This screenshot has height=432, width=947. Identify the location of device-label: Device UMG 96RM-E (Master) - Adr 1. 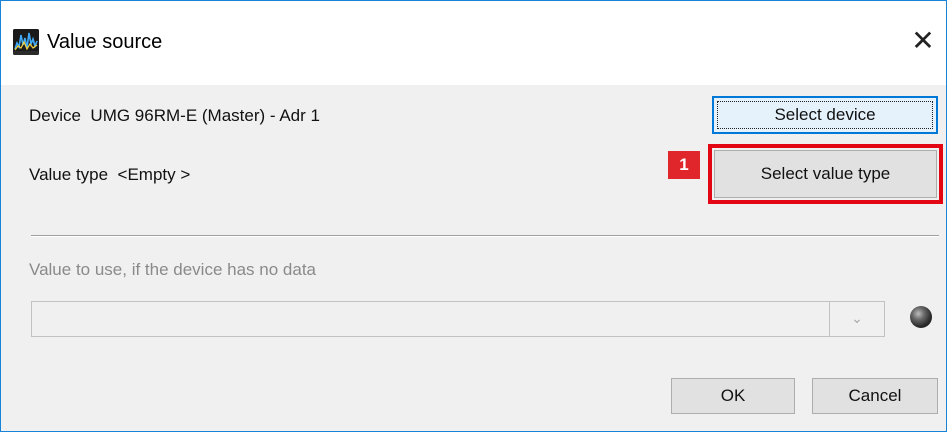
(174, 116).